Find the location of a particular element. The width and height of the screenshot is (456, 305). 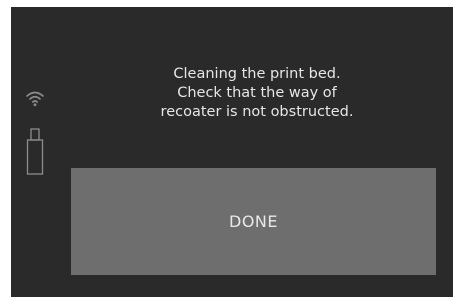

message-line: recoater is not obstructed. is located at coordinates (257, 112).